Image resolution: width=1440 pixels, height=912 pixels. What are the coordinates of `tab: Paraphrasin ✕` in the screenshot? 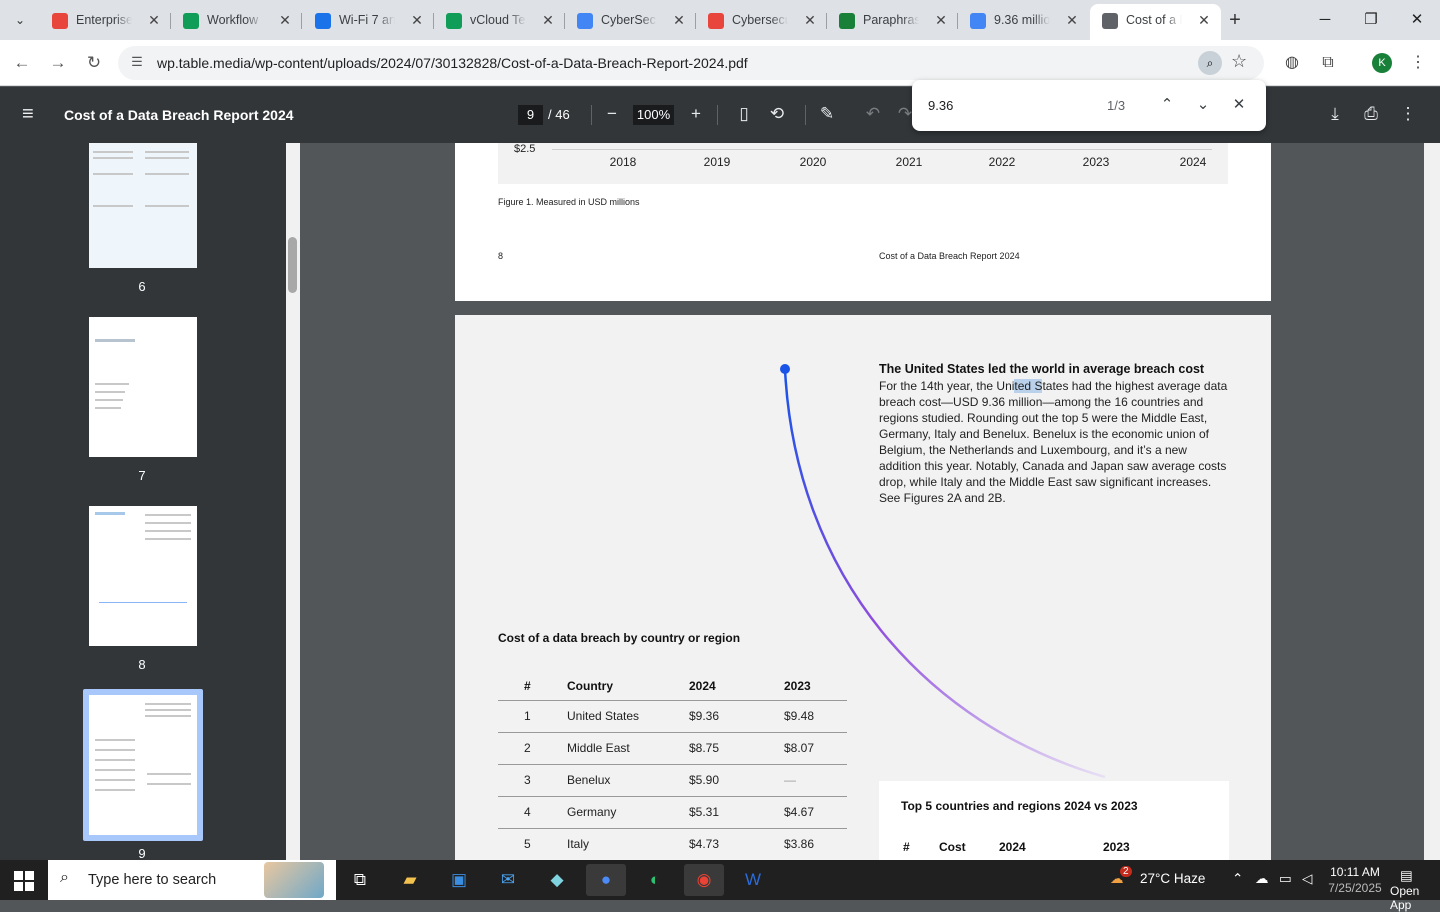 It's located at (892, 21).